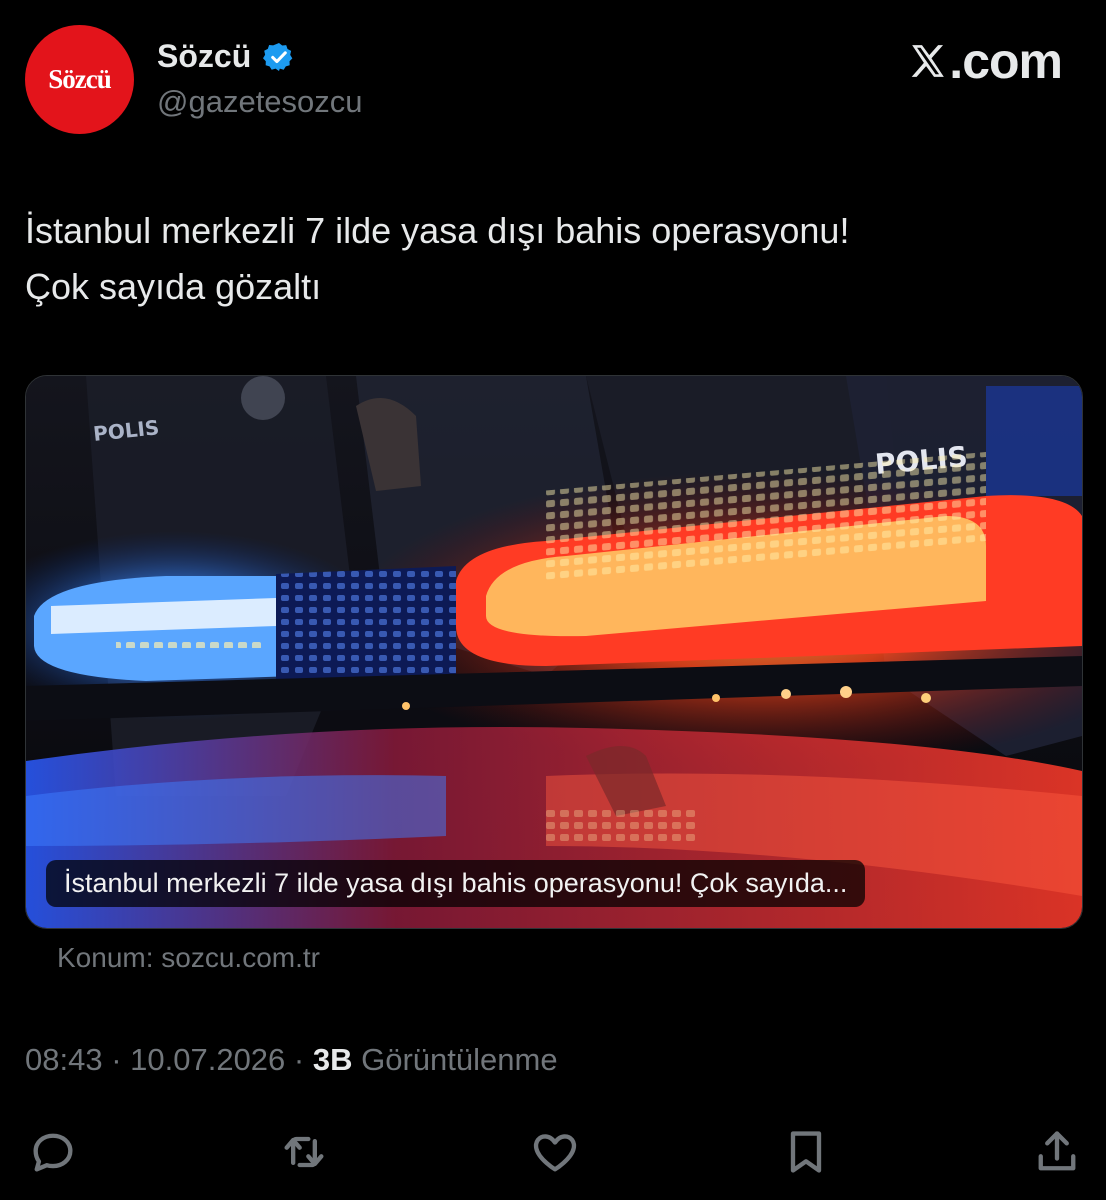 The width and height of the screenshot is (1106, 1200). What do you see at coordinates (64, 1060) in the screenshot?
I see `tweet-time: 08:43` at bounding box center [64, 1060].